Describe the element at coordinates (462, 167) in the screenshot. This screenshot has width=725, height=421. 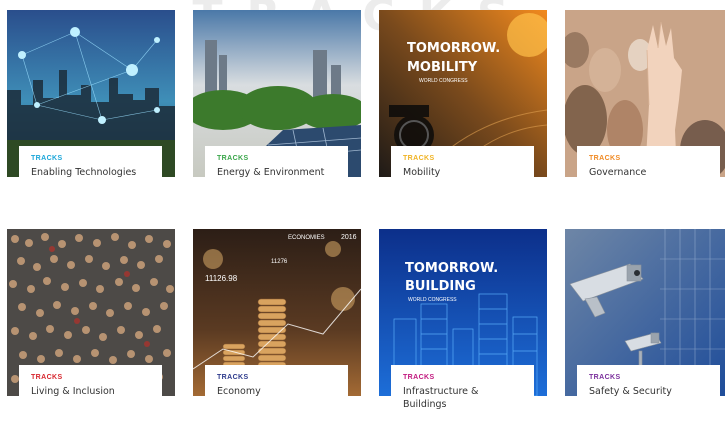
I see `track-label-panel: TRACKS Mobility` at that location.